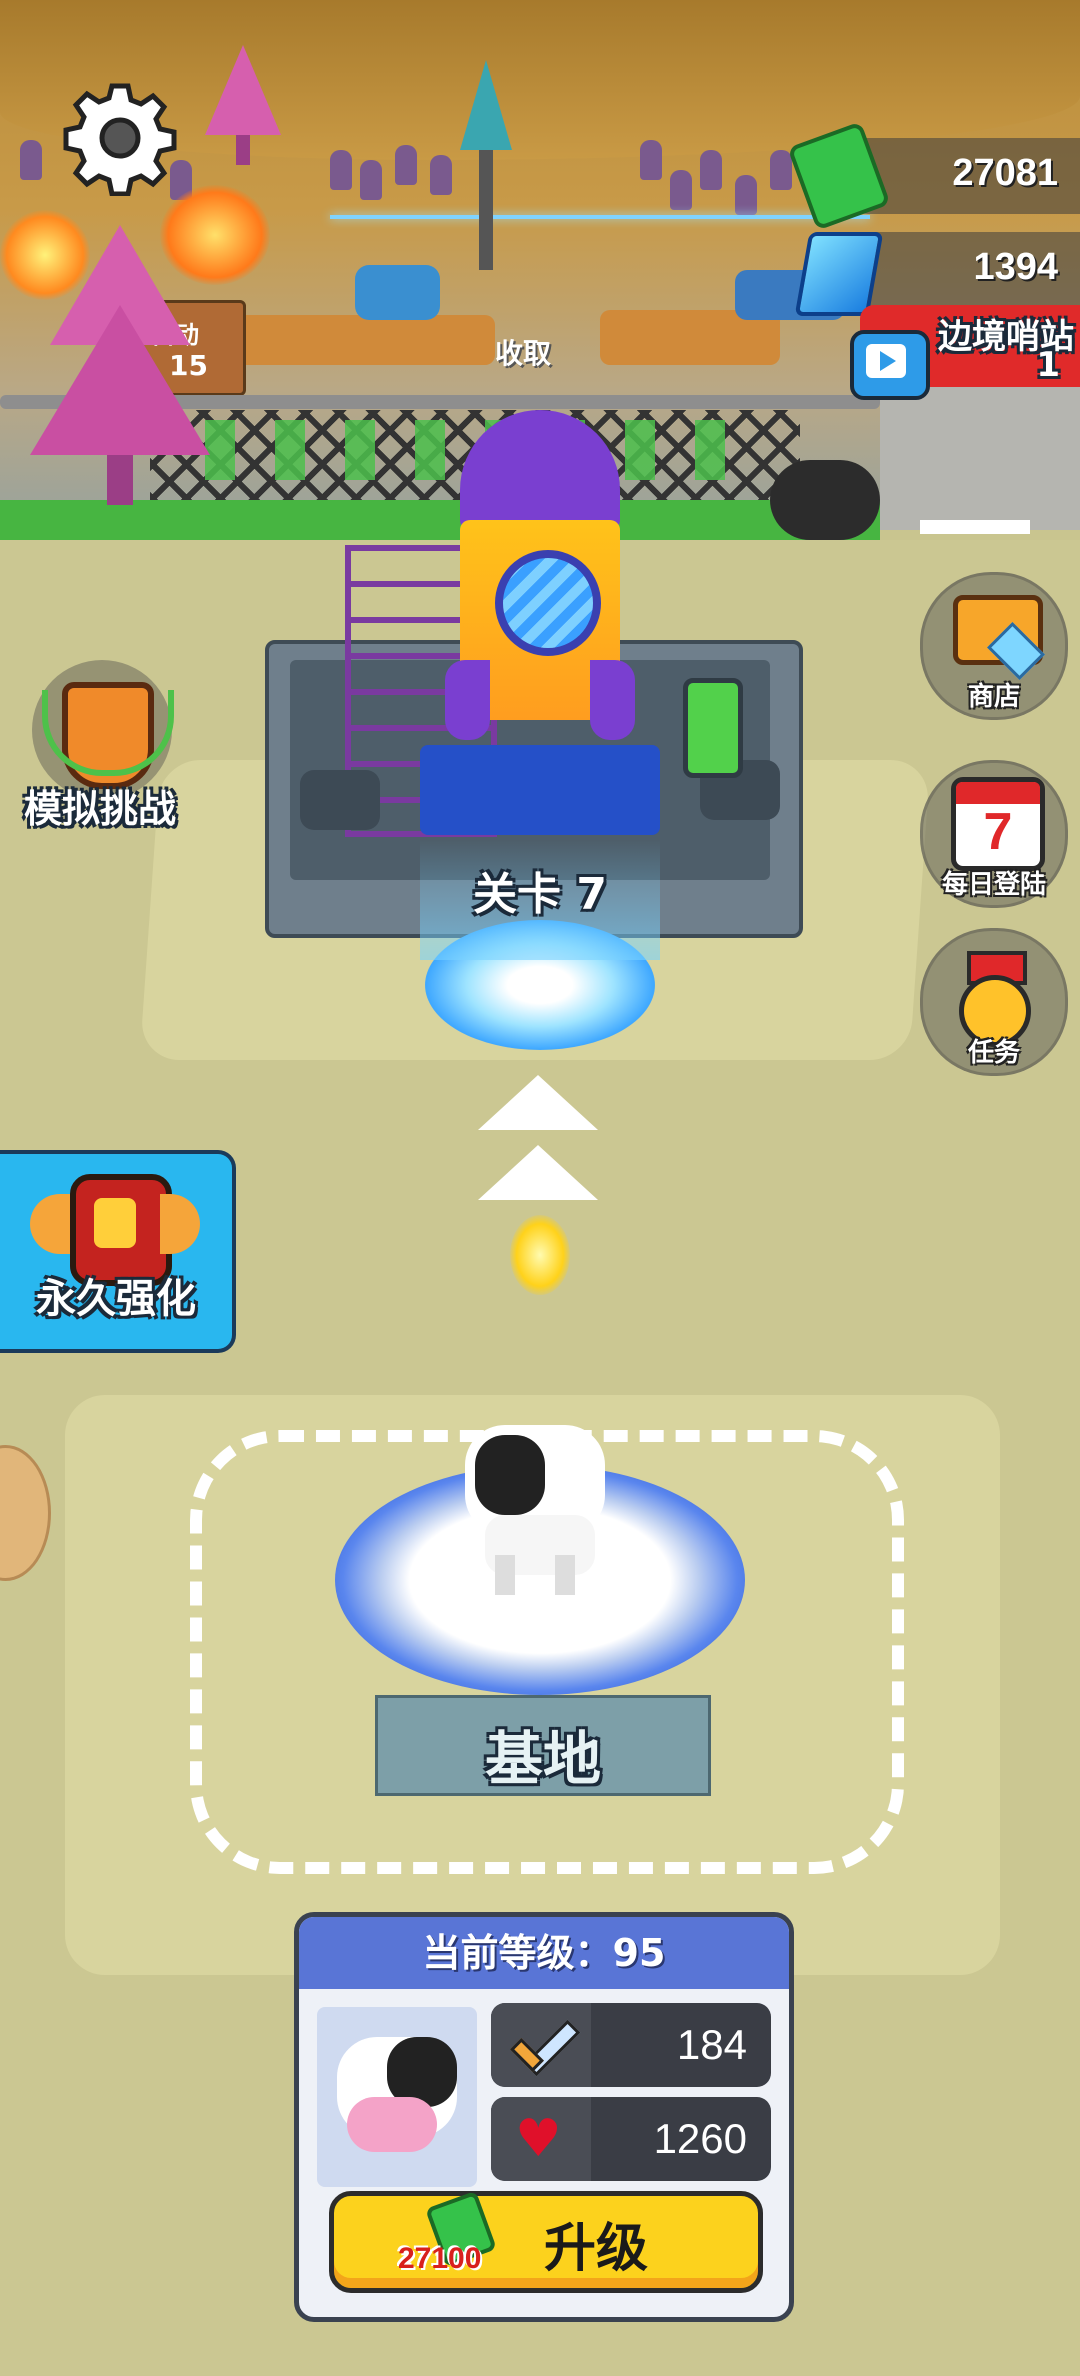  I want to click on cow-character, so click(535, 1495).